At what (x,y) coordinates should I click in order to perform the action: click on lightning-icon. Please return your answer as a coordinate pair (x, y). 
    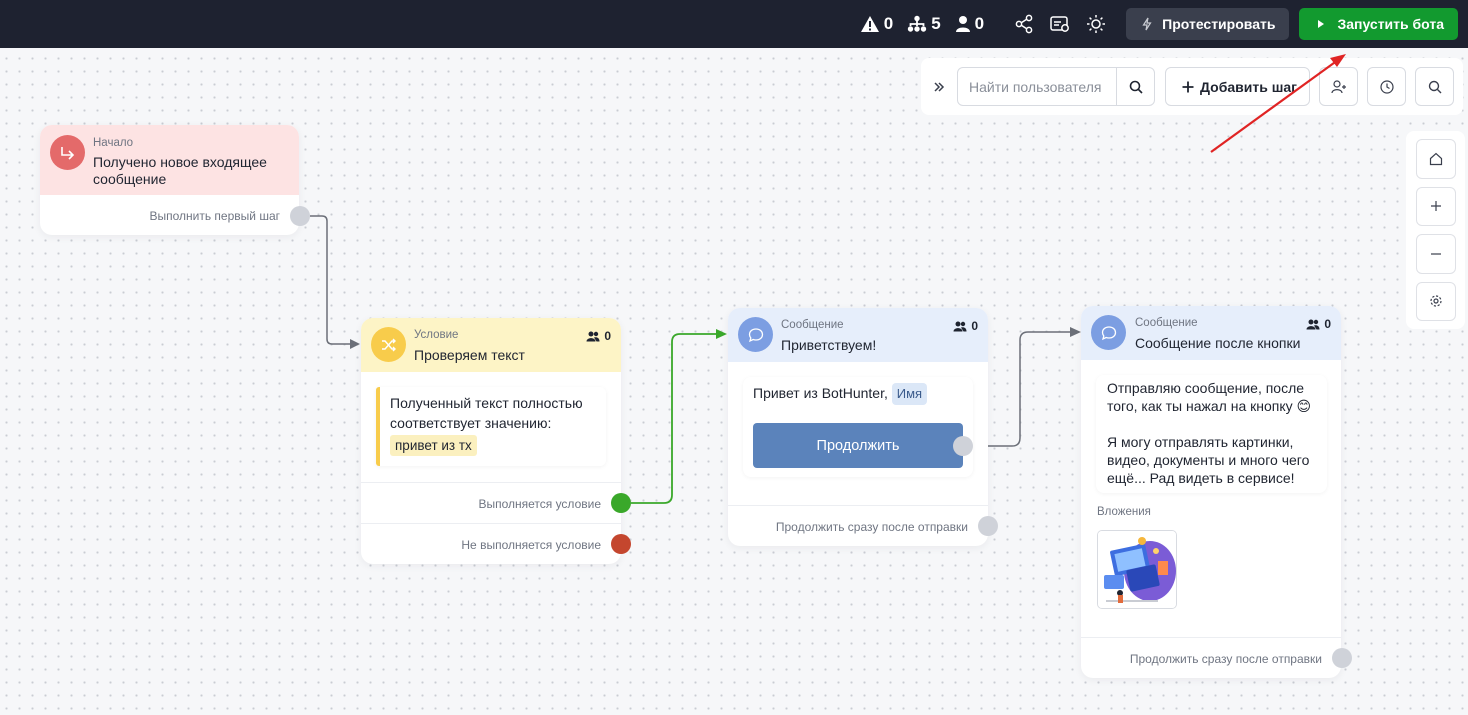
    Looking at the image, I should click on (1147, 24).